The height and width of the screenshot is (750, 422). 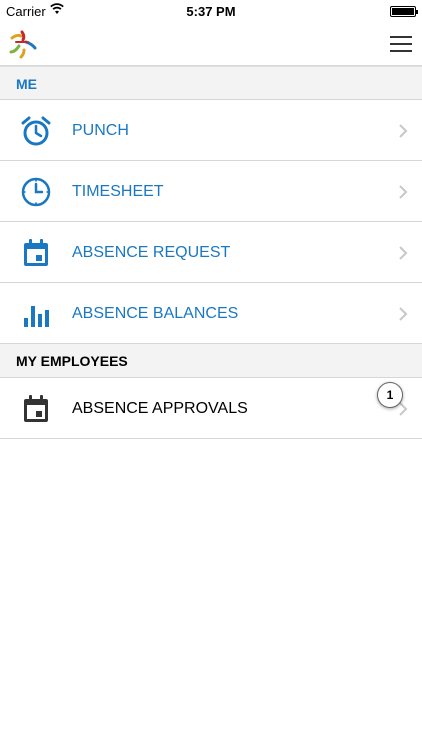 I want to click on menu-item-label: ABSENCE REQUEST, so click(x=151, y=252).